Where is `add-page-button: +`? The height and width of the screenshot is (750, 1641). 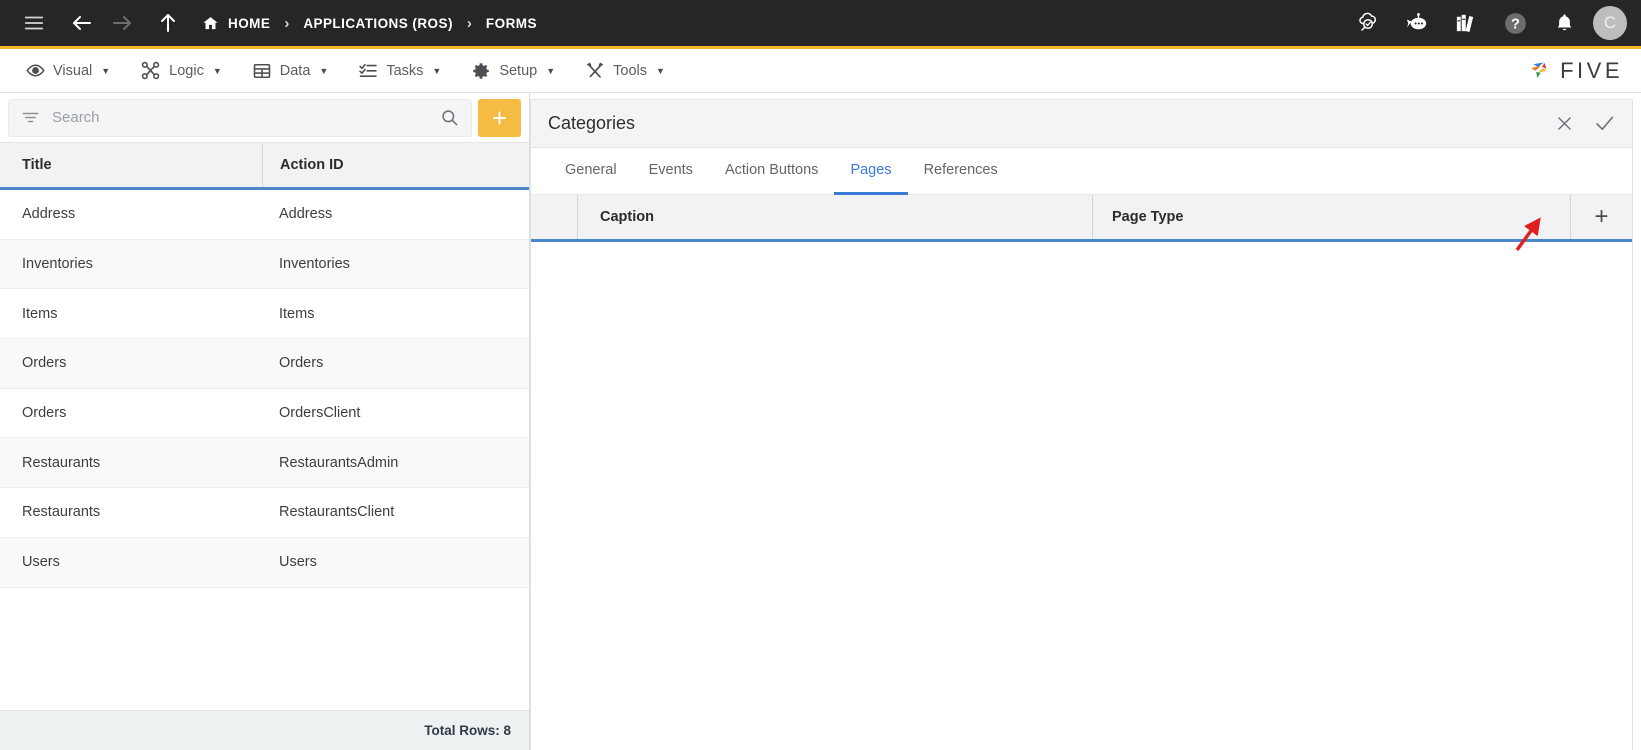
add-page-button: + is located at coordinates (1601, 217).